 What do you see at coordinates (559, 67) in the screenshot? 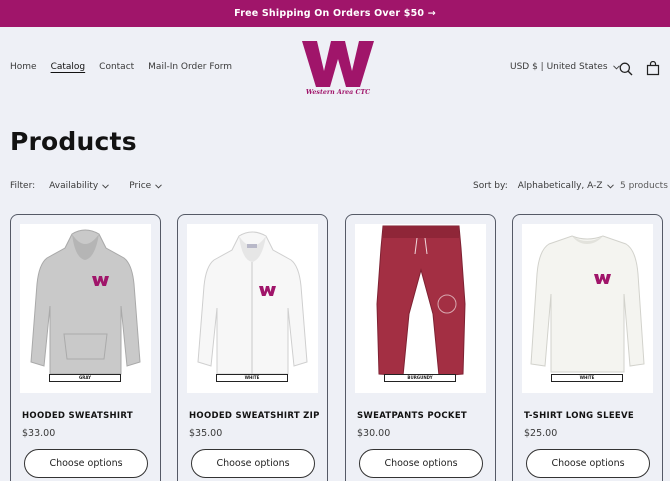
I see `currency-label: USD $ | United States` at bounding box center [559, 67].